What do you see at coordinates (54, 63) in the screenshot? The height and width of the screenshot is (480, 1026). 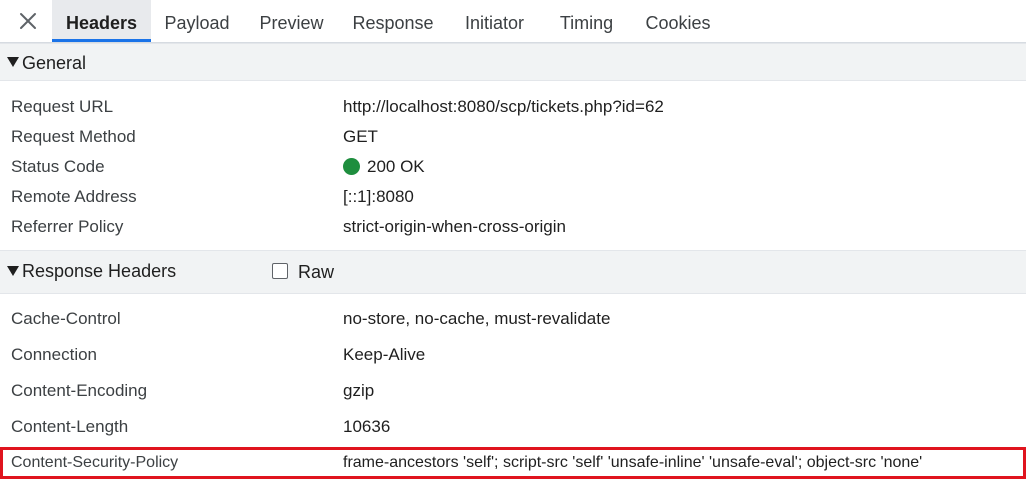 I see `general-section-title: General` at bounding box center [54, 63].